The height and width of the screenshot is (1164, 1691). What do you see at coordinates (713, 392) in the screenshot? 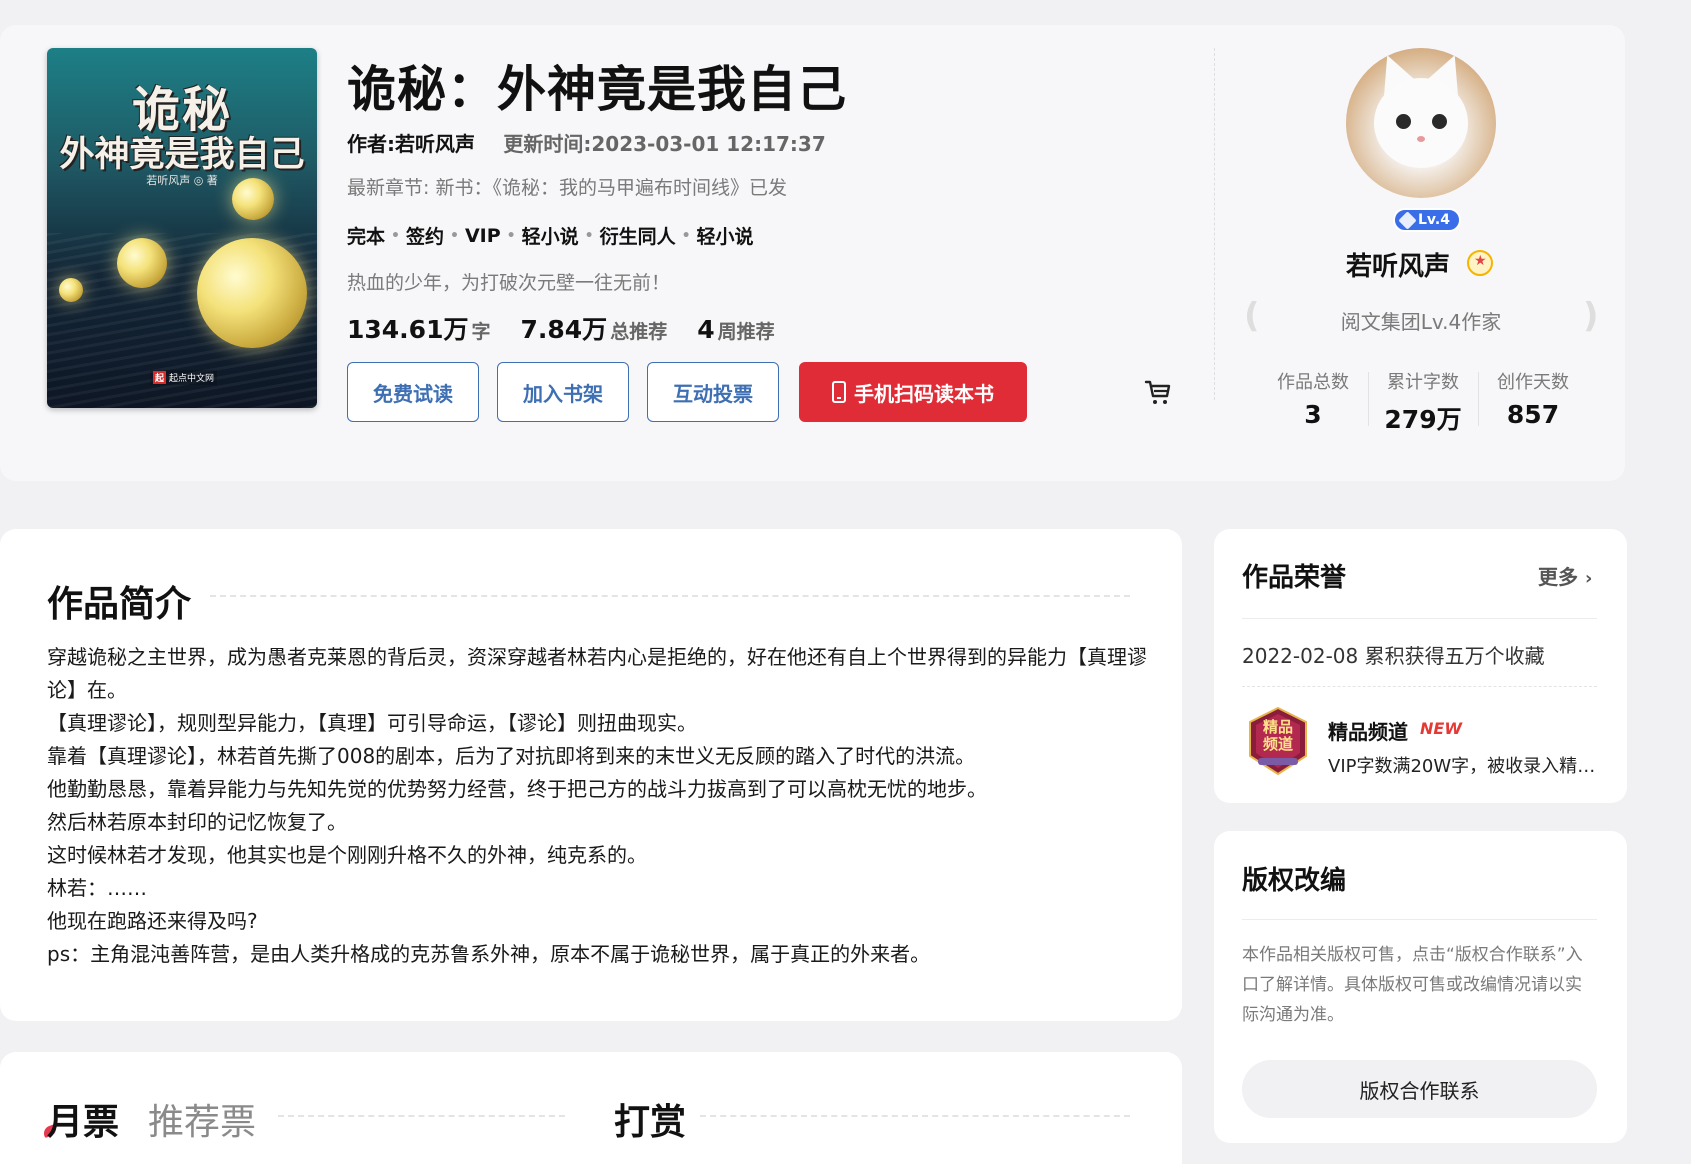
I see `vote-button: 互动投票` at bounding box center [713, 392].